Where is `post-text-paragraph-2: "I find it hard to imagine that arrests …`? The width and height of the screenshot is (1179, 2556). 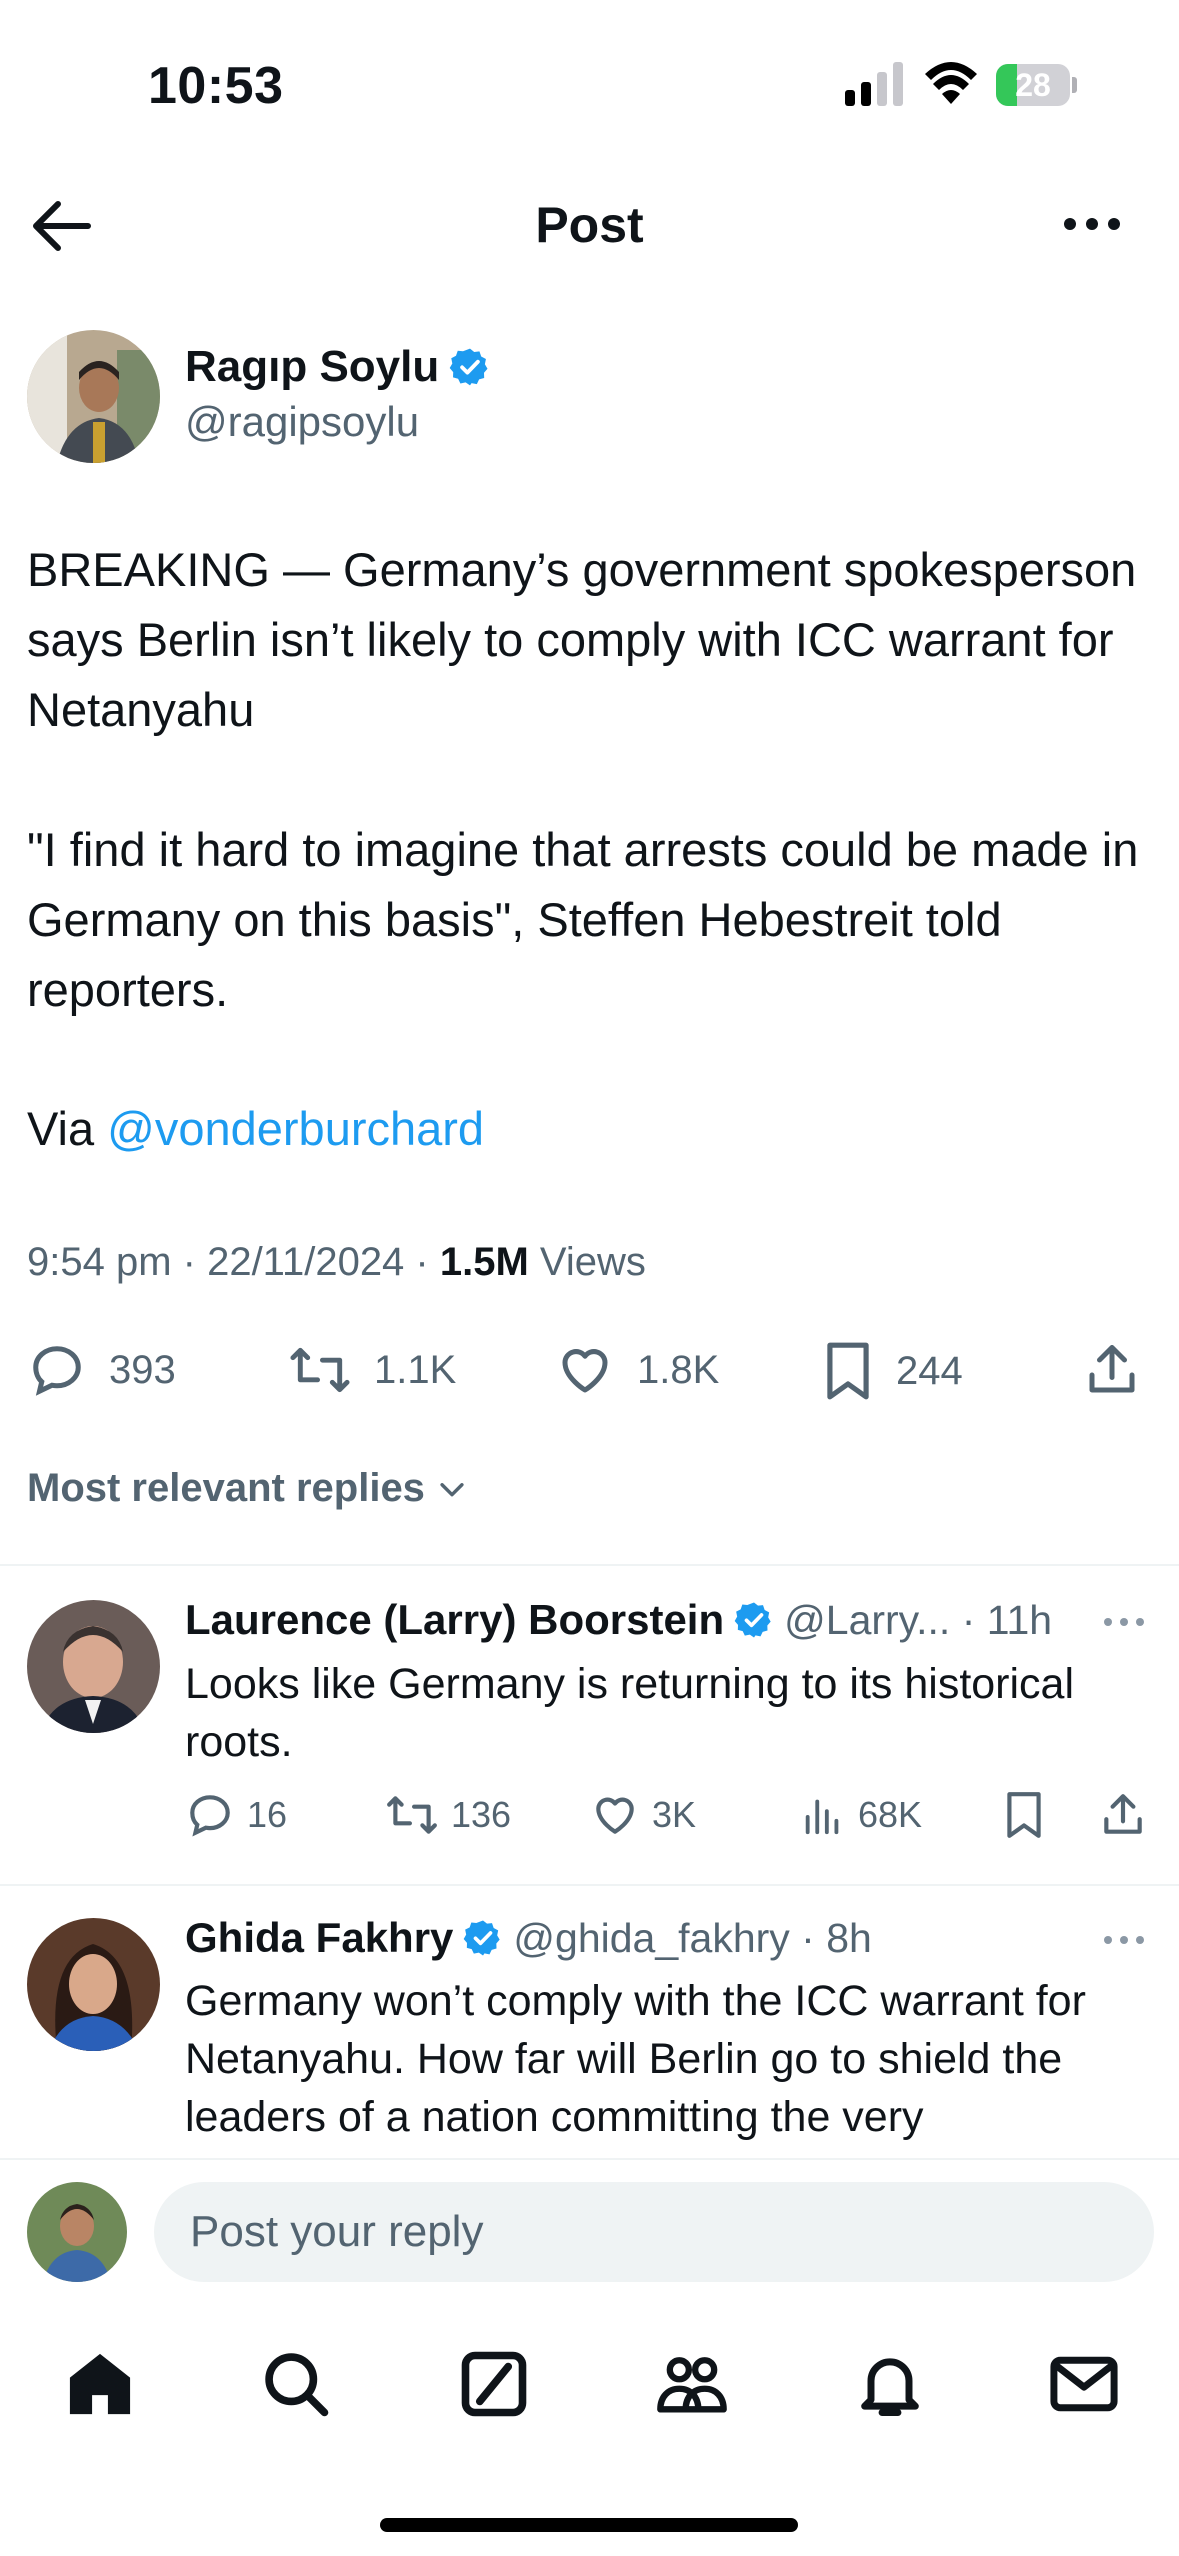 post-text-paragraph-2: "I find it hard to imagine that arrests … is located at coordinates (583, 919).